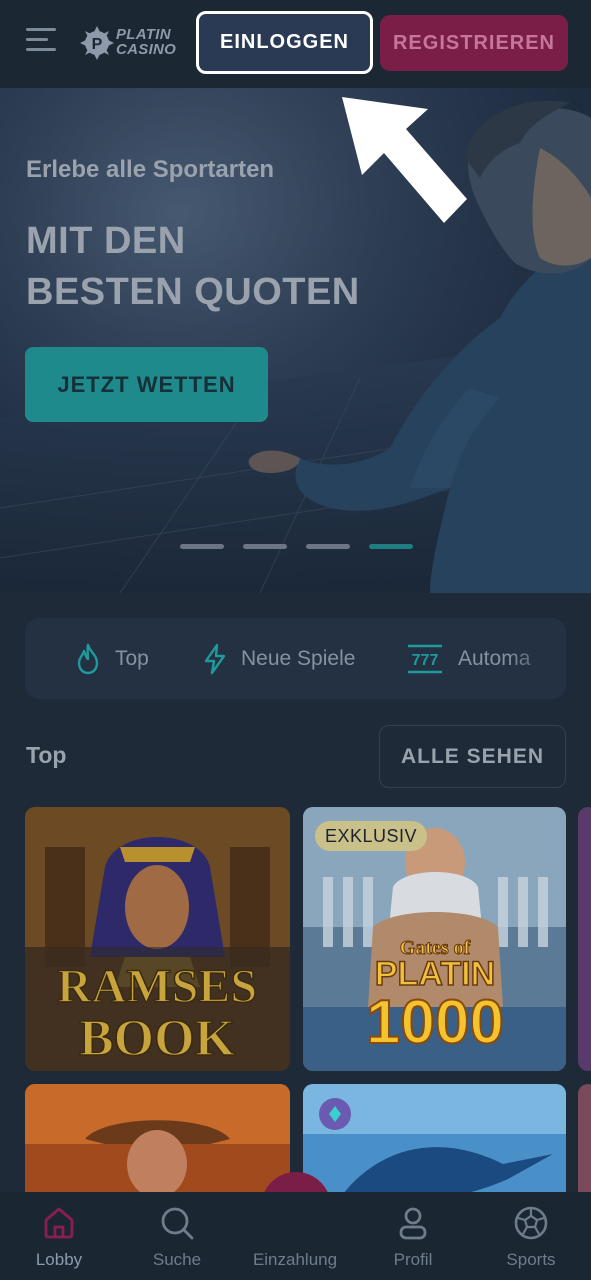 The image size is (591, 1280). What do you see at coordinates (177, 1223) in the screenshot?
I see `search-icon` at bounding box center [177, 1223].